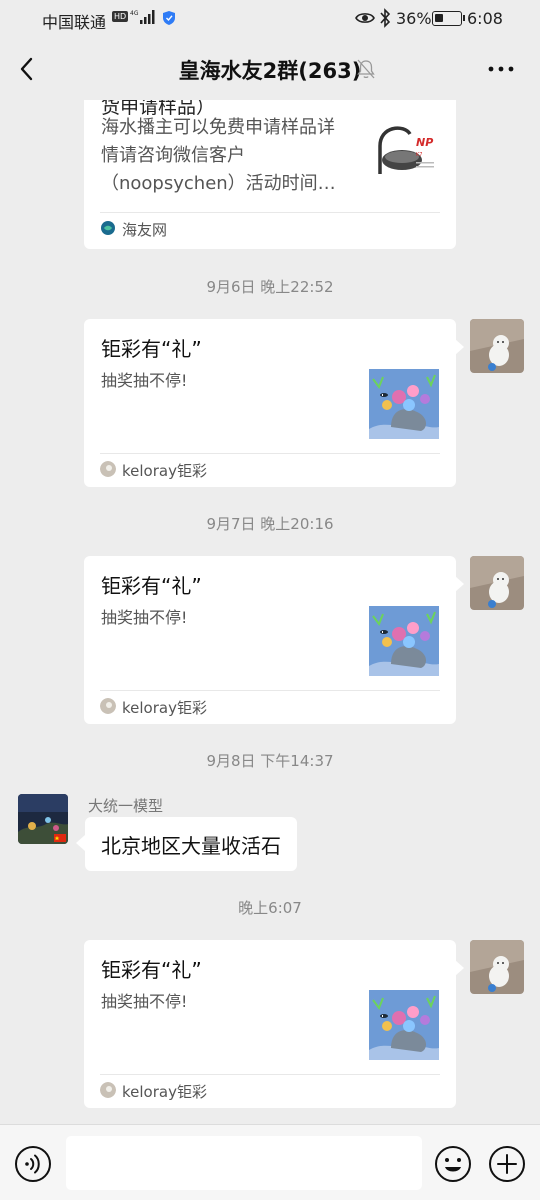 Image resolution: width=540 pixels, height=1200 pixels. Describe the element at coordinates (270, 908) in the screenshot. I see `timestamp: 晚上6:07` at that location.